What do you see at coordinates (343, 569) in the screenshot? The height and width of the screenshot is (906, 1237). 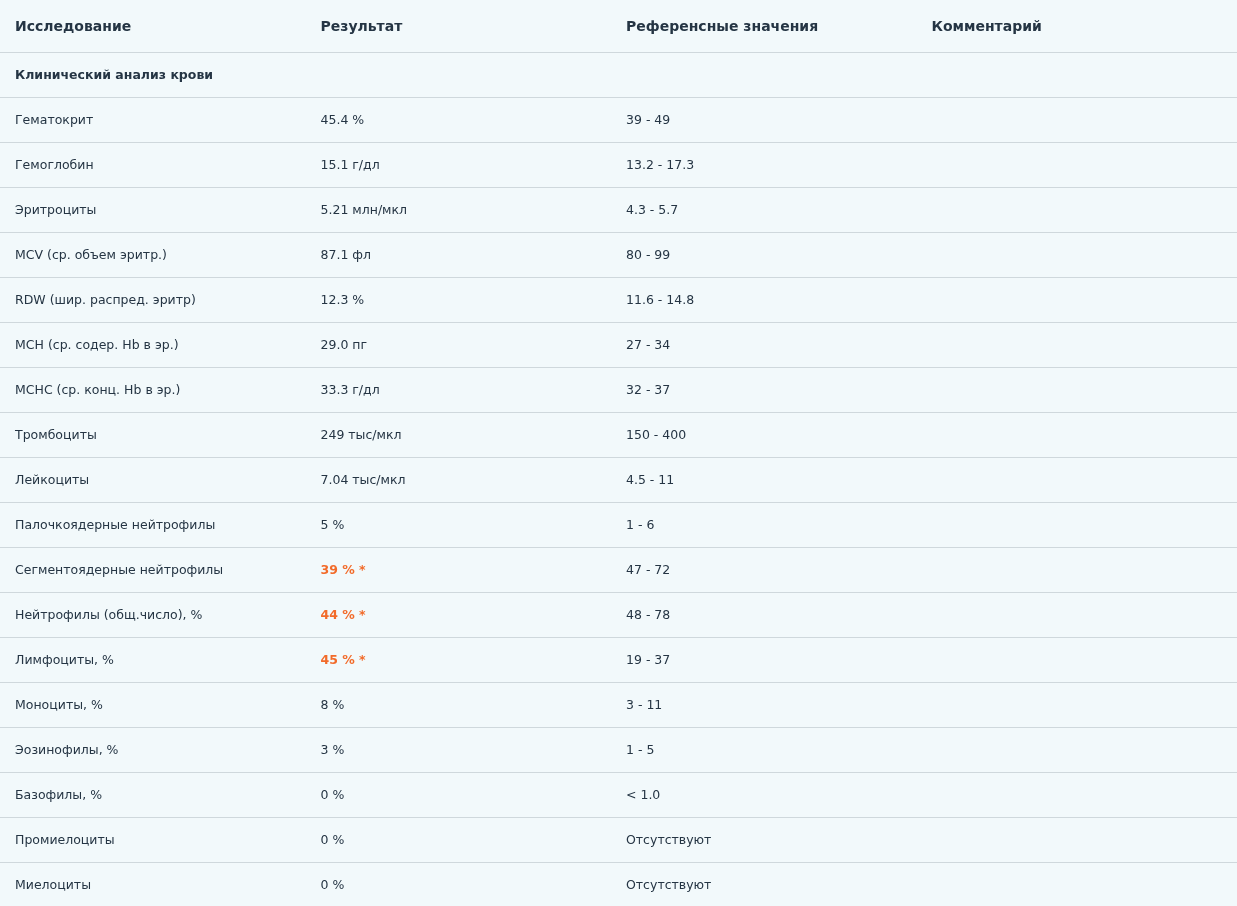 I see `result-value: 39 % *` at bounding box center [343, 569].